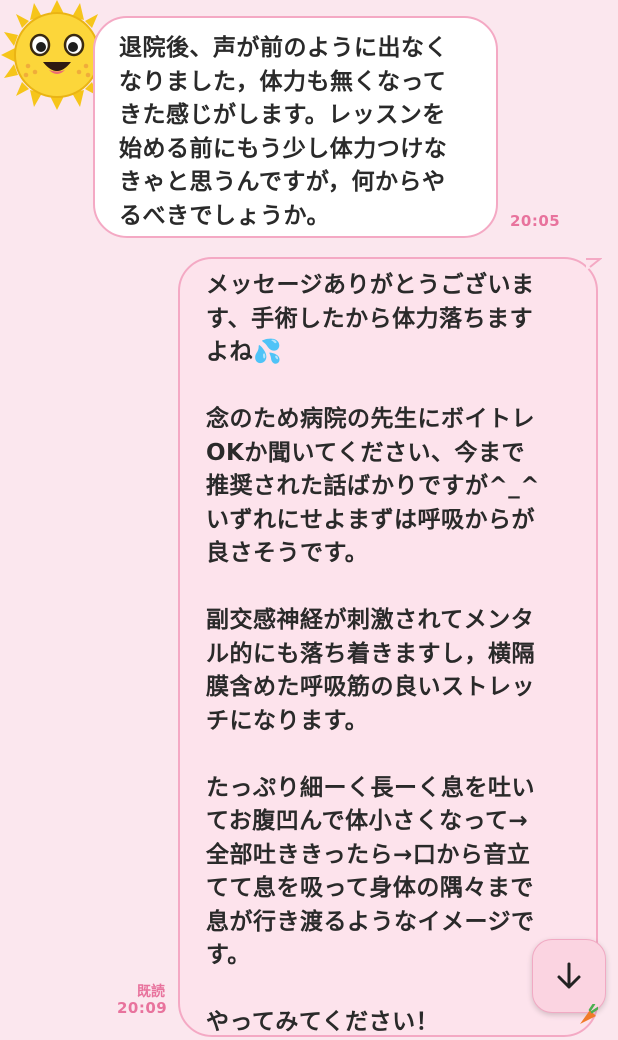 This screenshot has width=618, height=1040. What do you see at coordinates (535, 221) in the screenshot?
I see `message-timestamp: 20:05` at bounding box center [535, 221].